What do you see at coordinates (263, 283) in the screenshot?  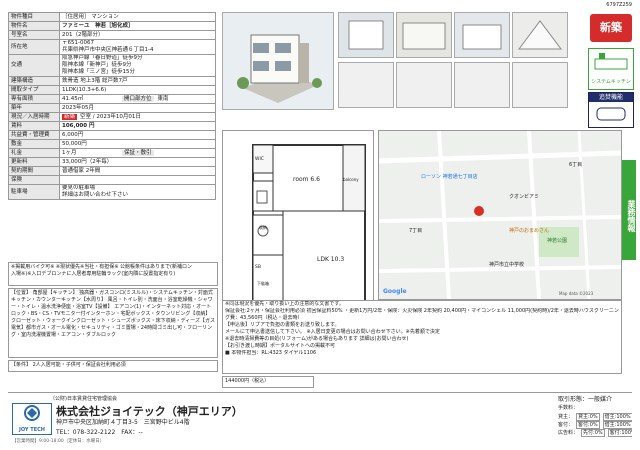 I see `room-label-shoebox: 下駄箱` at bounding box center [263, 283].